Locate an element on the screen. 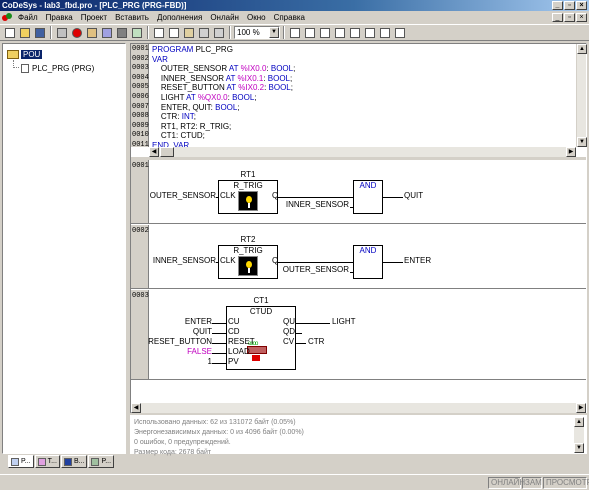 The image size is (589, 490). code-line: LIGHT AT %QX0.0: BOOL; is located at coordinates (204, 97).